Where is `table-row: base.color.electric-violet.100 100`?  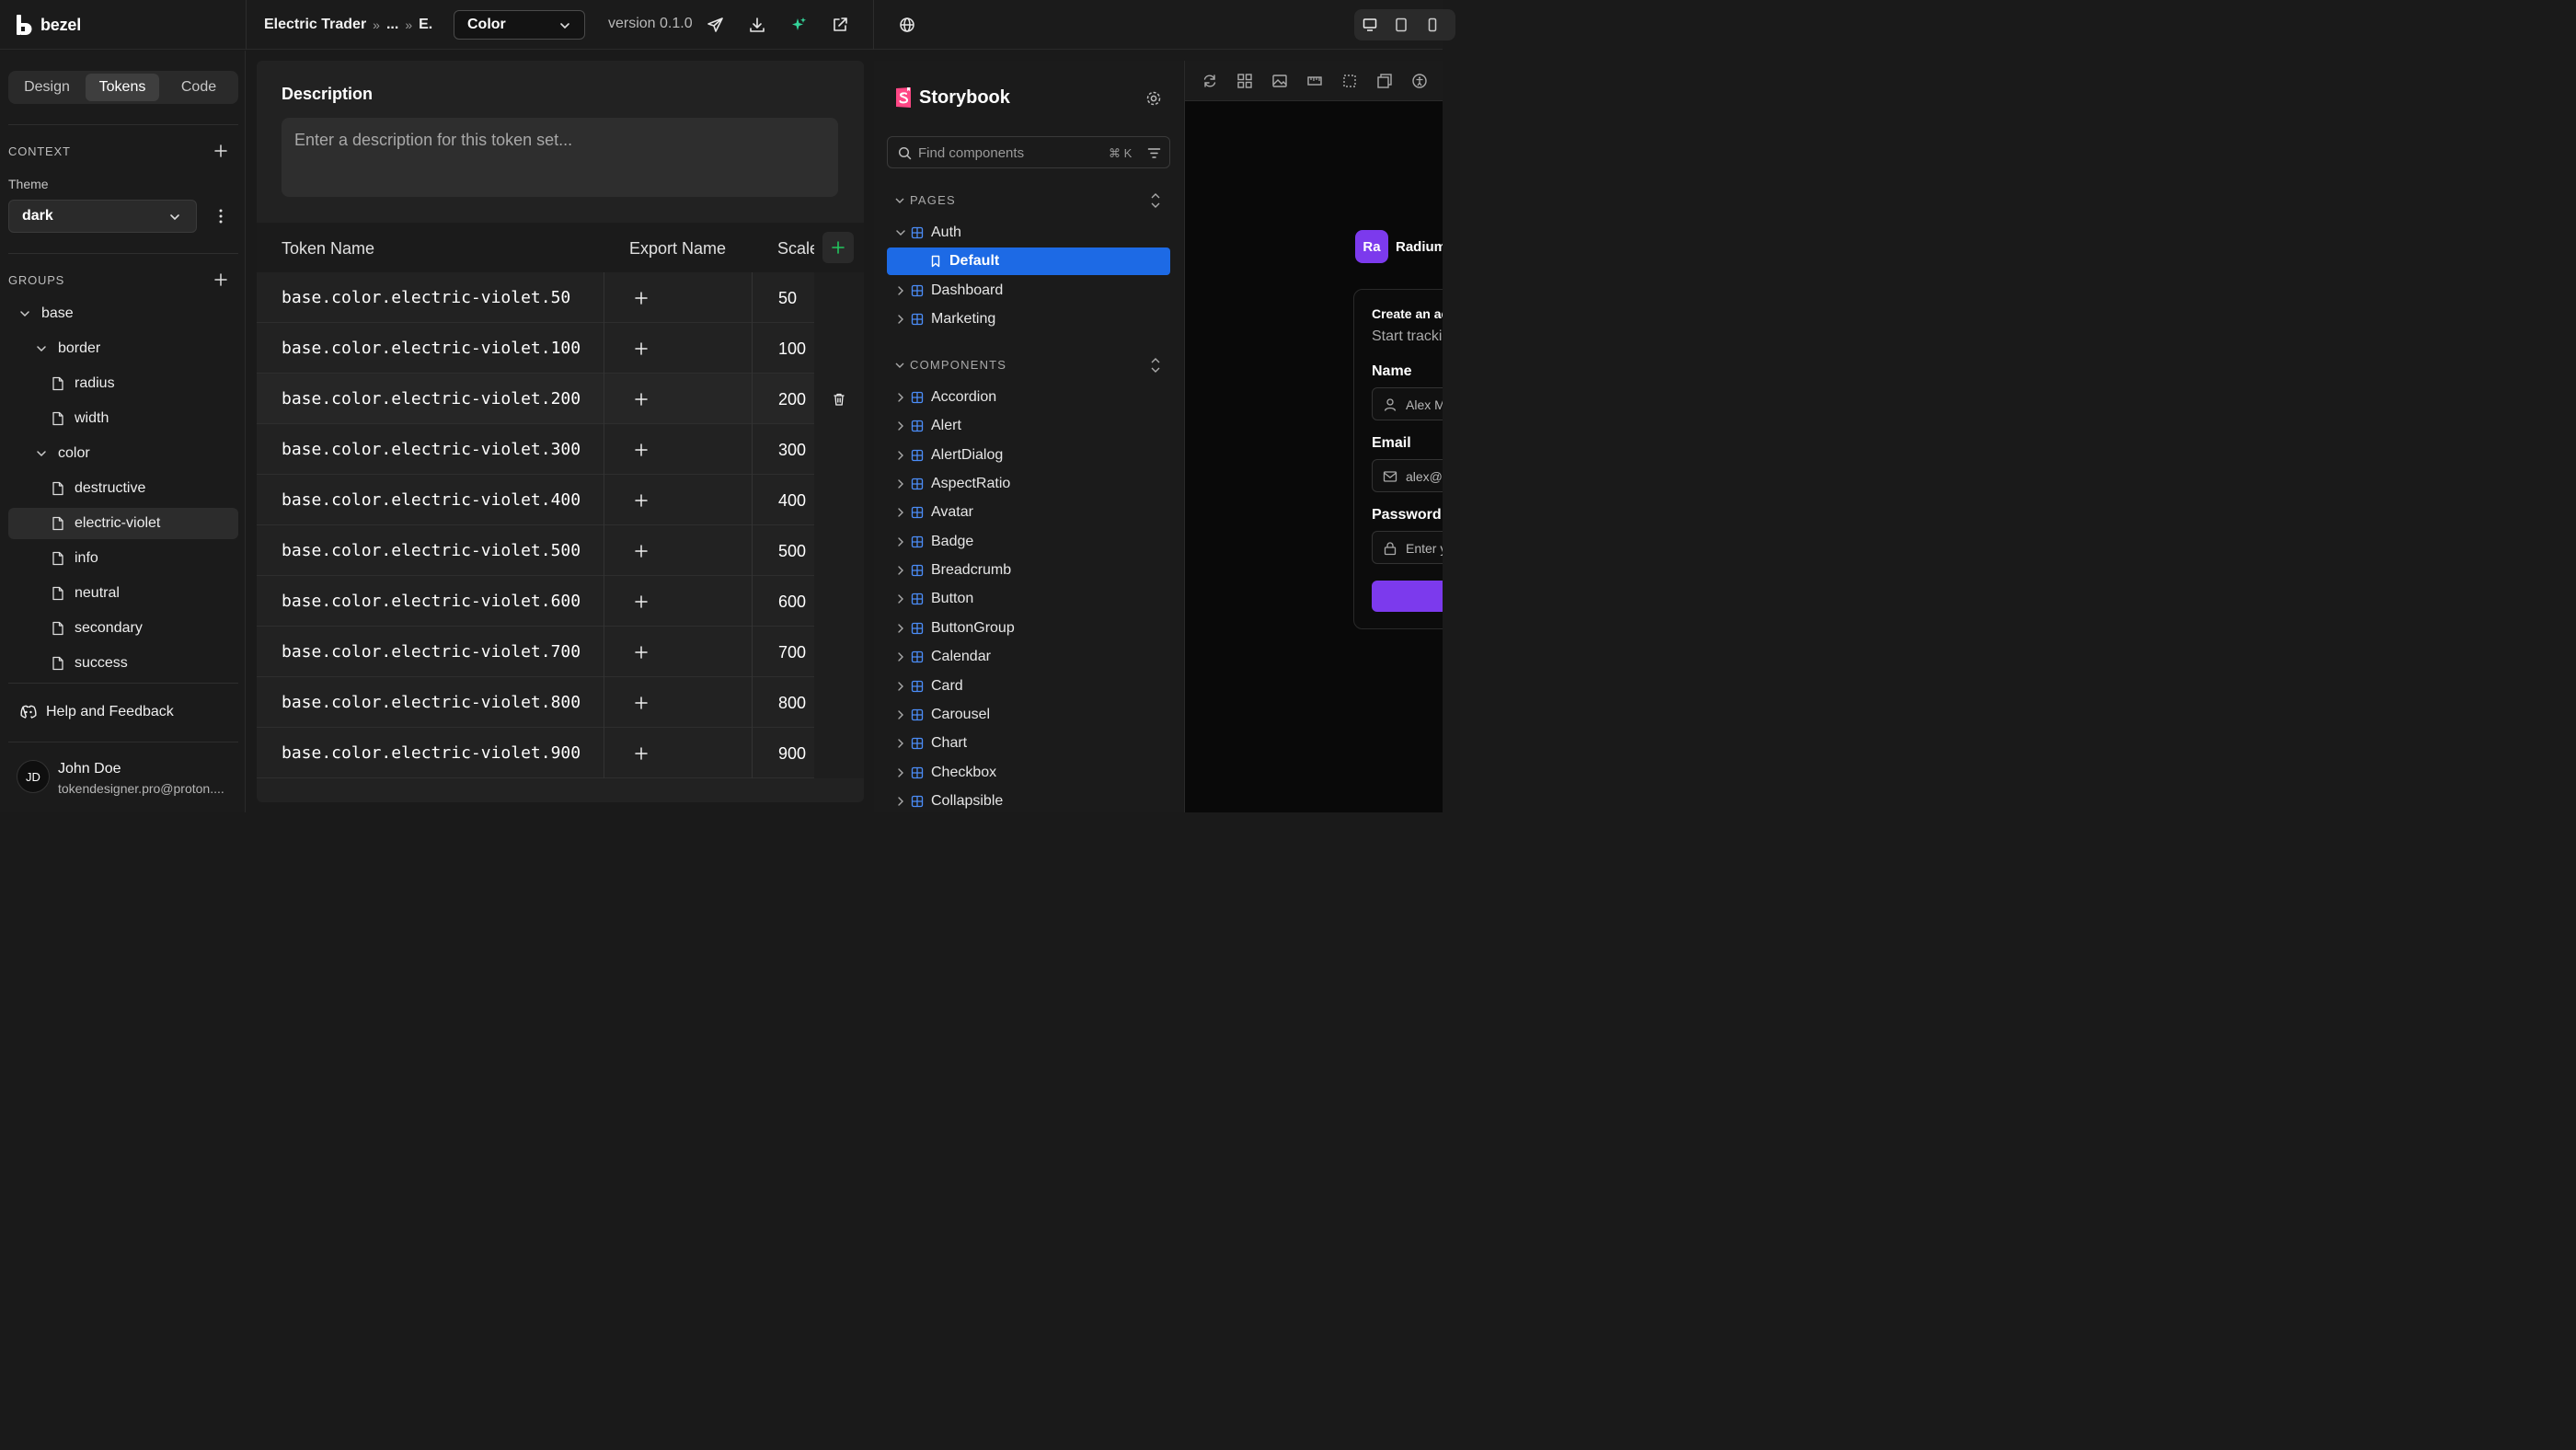
table-row: base.color.electric-violet.100 100 is located at coordinates (560, 349).